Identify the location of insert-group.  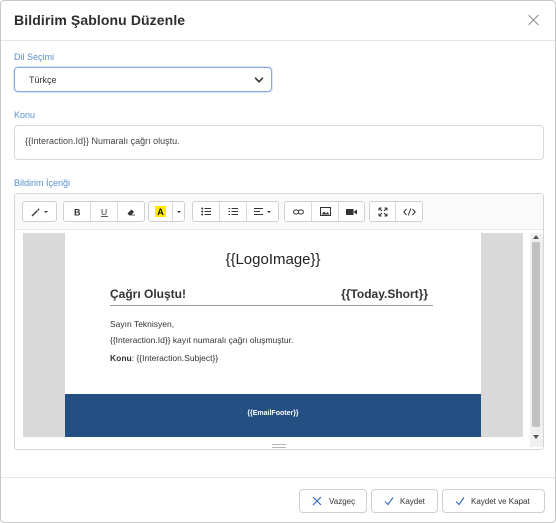
(324, 211).